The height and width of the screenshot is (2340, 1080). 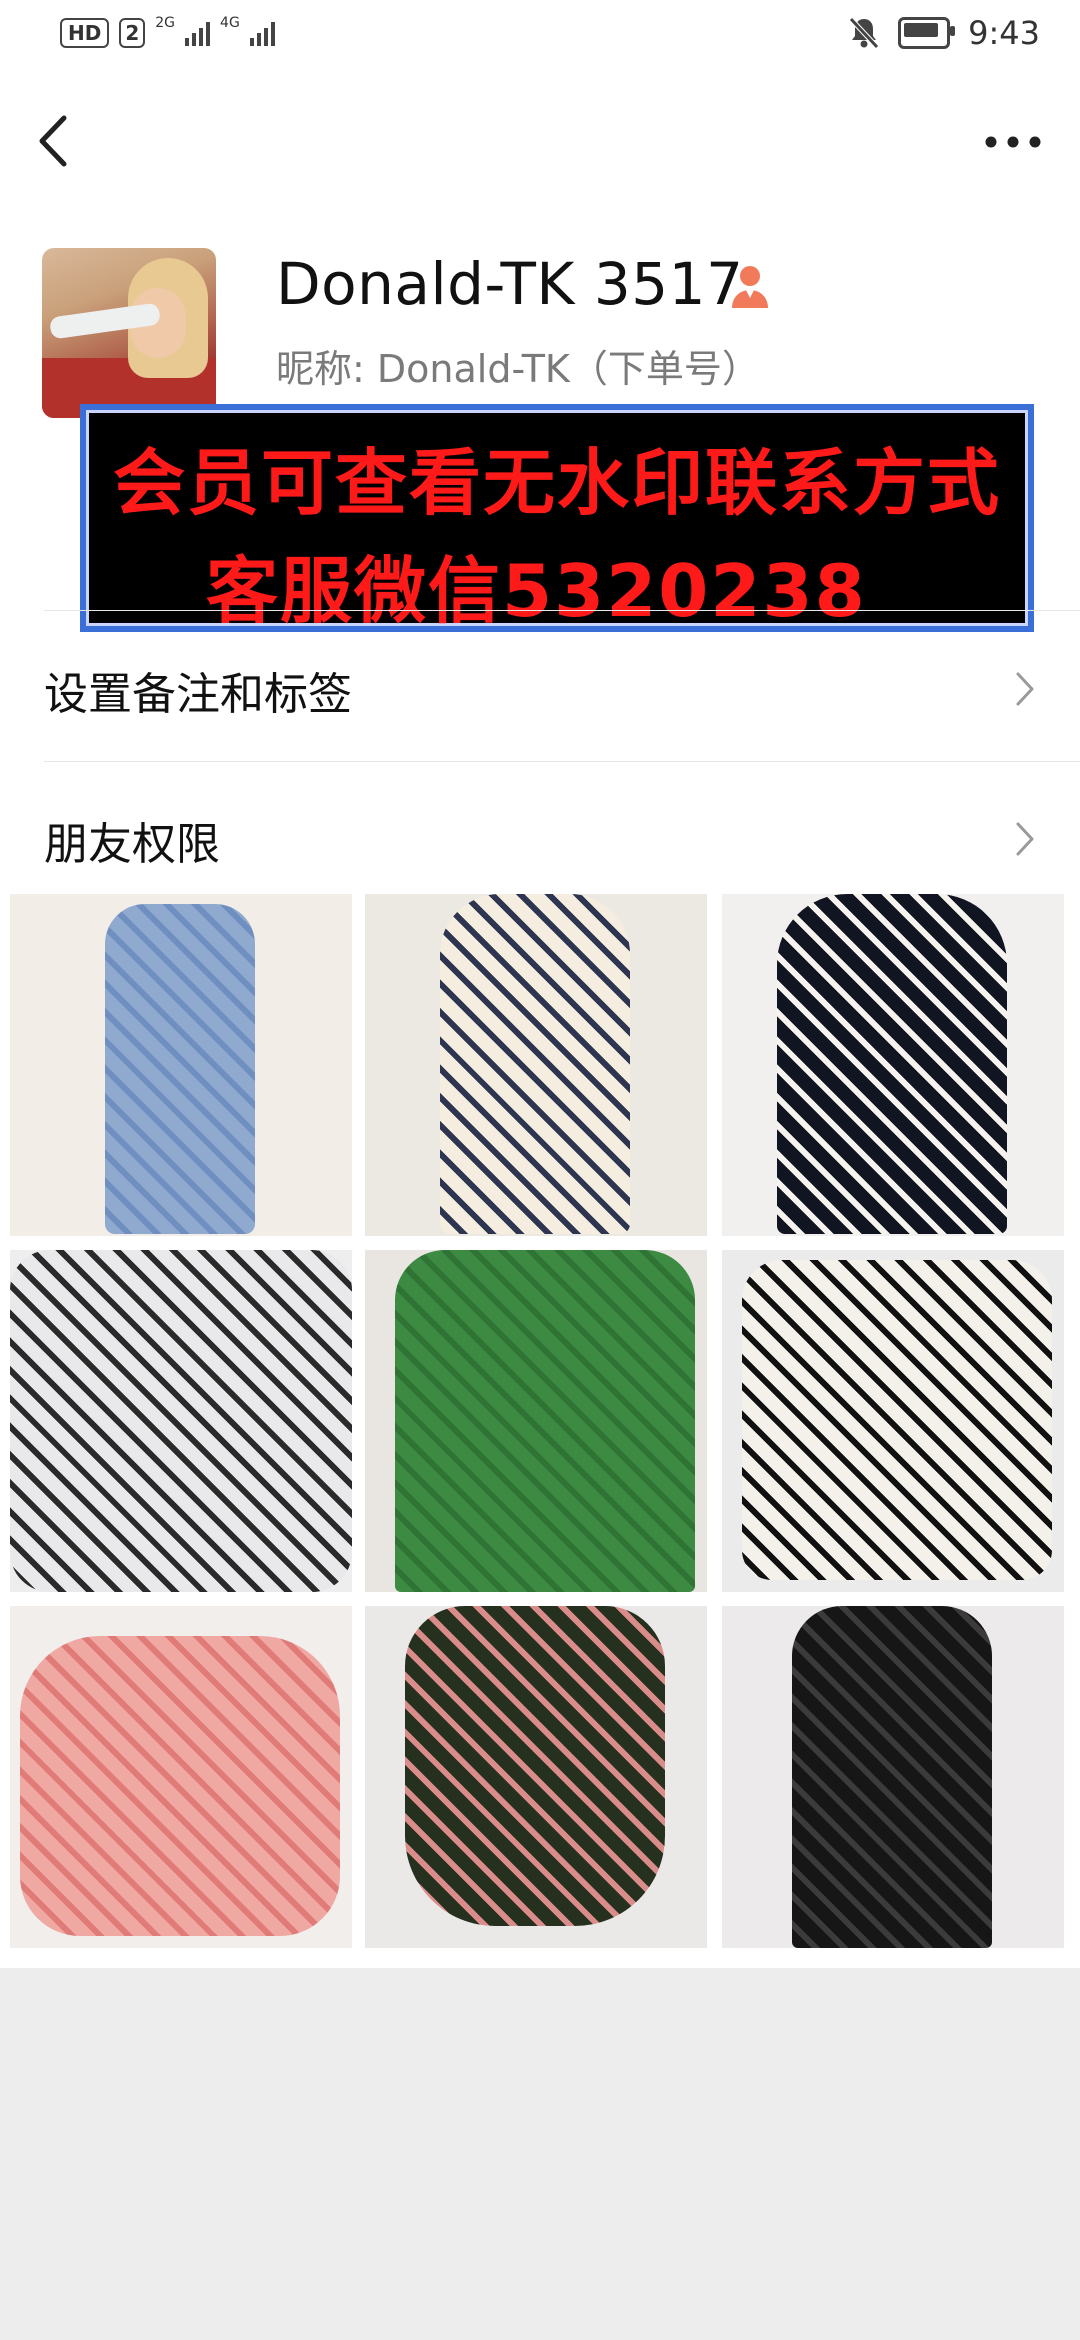 I want to click on nickname-row: 昵称: Donald-TK（下单号）, so click(x=518, y=365).